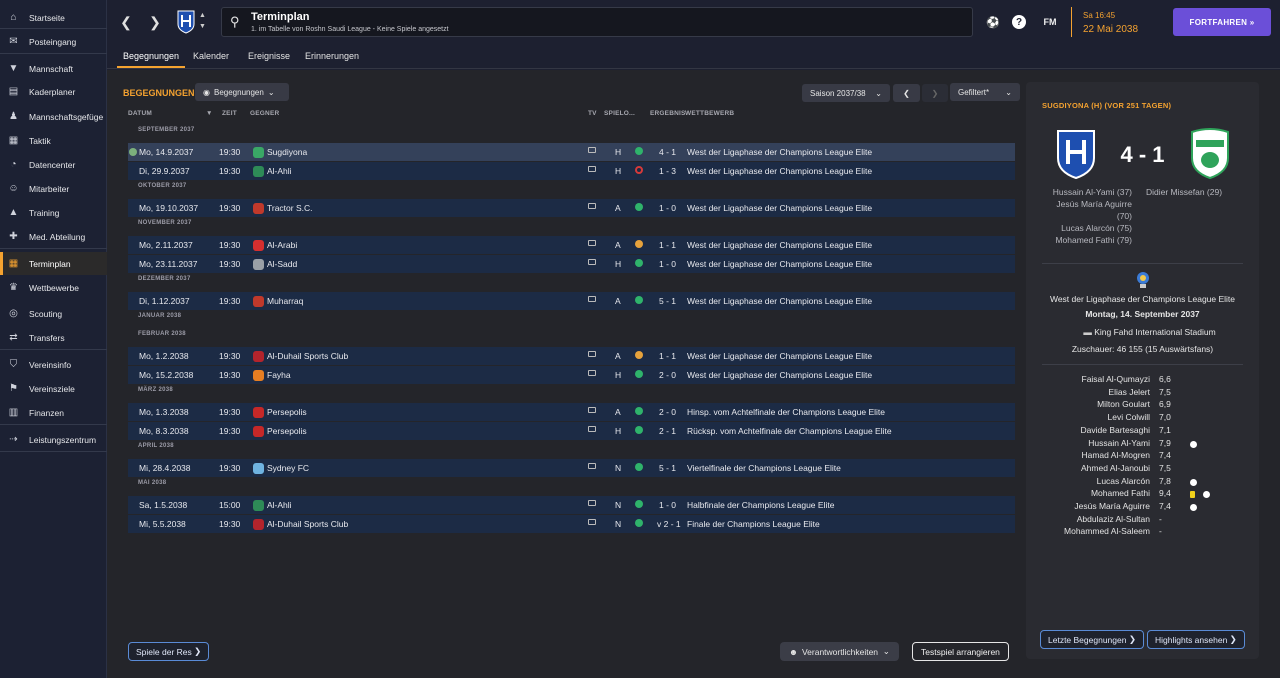 The width and height of the screenshot is (1280, 678). Describe the element at coordinates (126, 22) in the screenshot. I see `back-button: ❮` at that location.